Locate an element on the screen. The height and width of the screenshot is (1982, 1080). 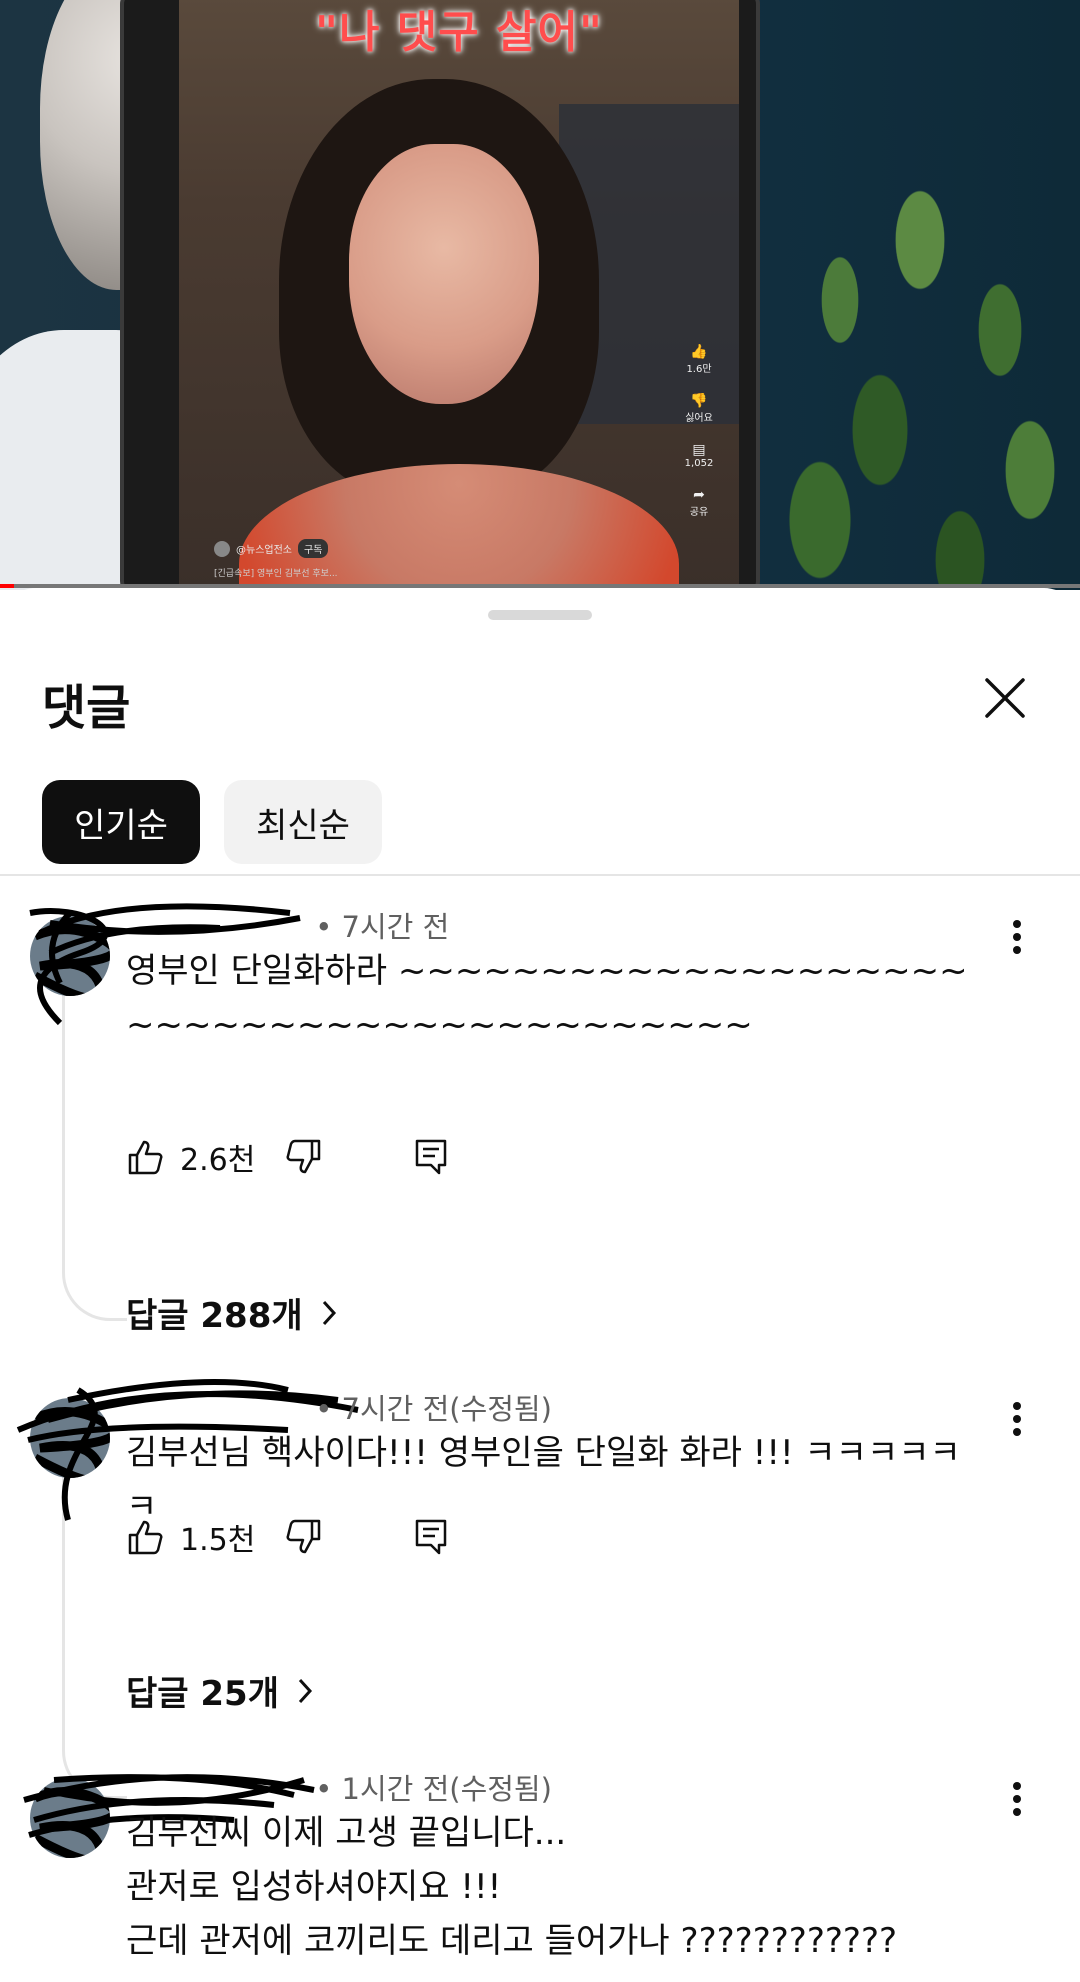
comment-time: 7시간 전 is located at coordinates (395, 927).